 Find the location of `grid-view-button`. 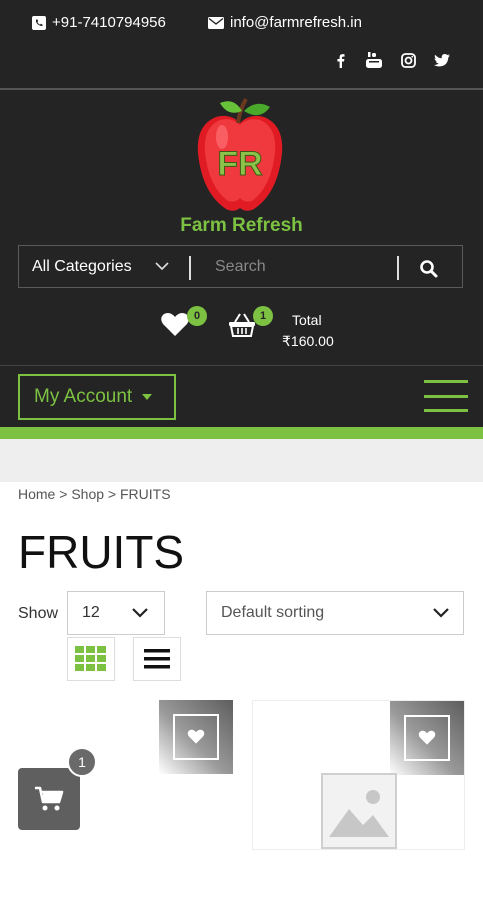

grid-view-button is located at coordinates (91, 659).